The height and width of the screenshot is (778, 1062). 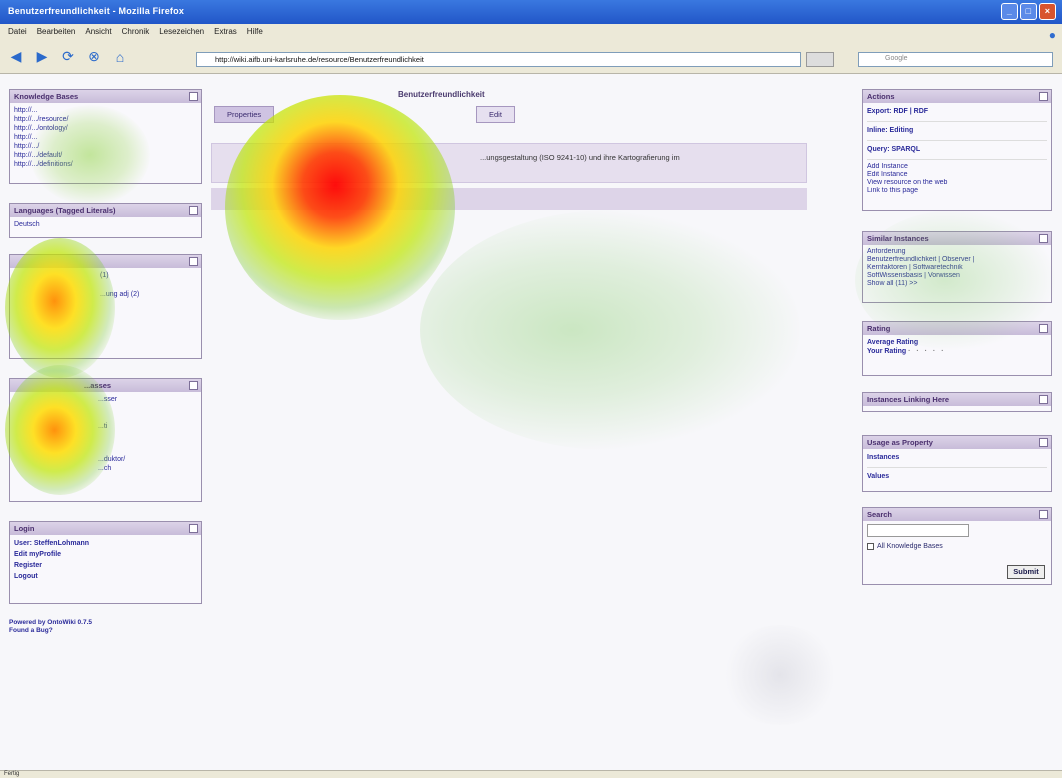 What do you see at coordinates (65, 210) in the screenshot?
I see `box-title: Languages (Tagged Literals)` at bounding box center [65, 210].